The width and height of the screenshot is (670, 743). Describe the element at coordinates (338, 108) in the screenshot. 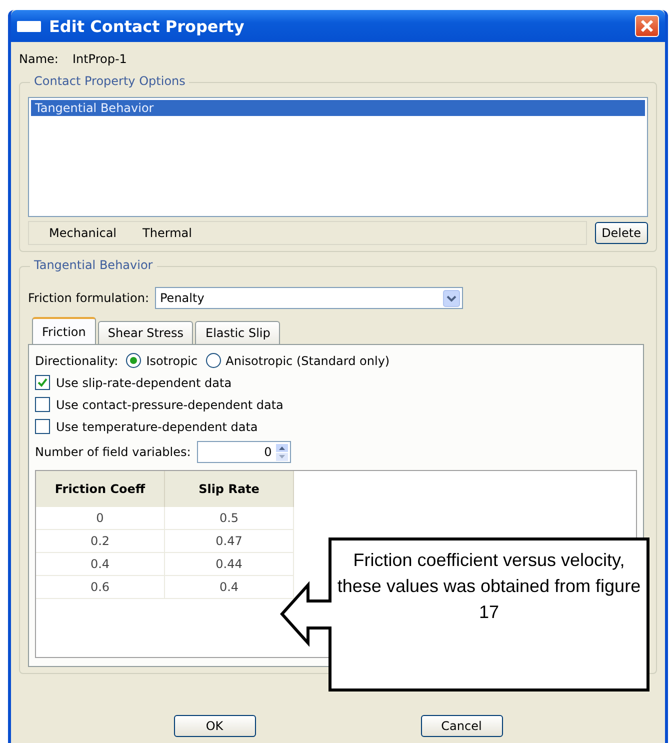

I see `list-item: Tangential Behavior` at that location.